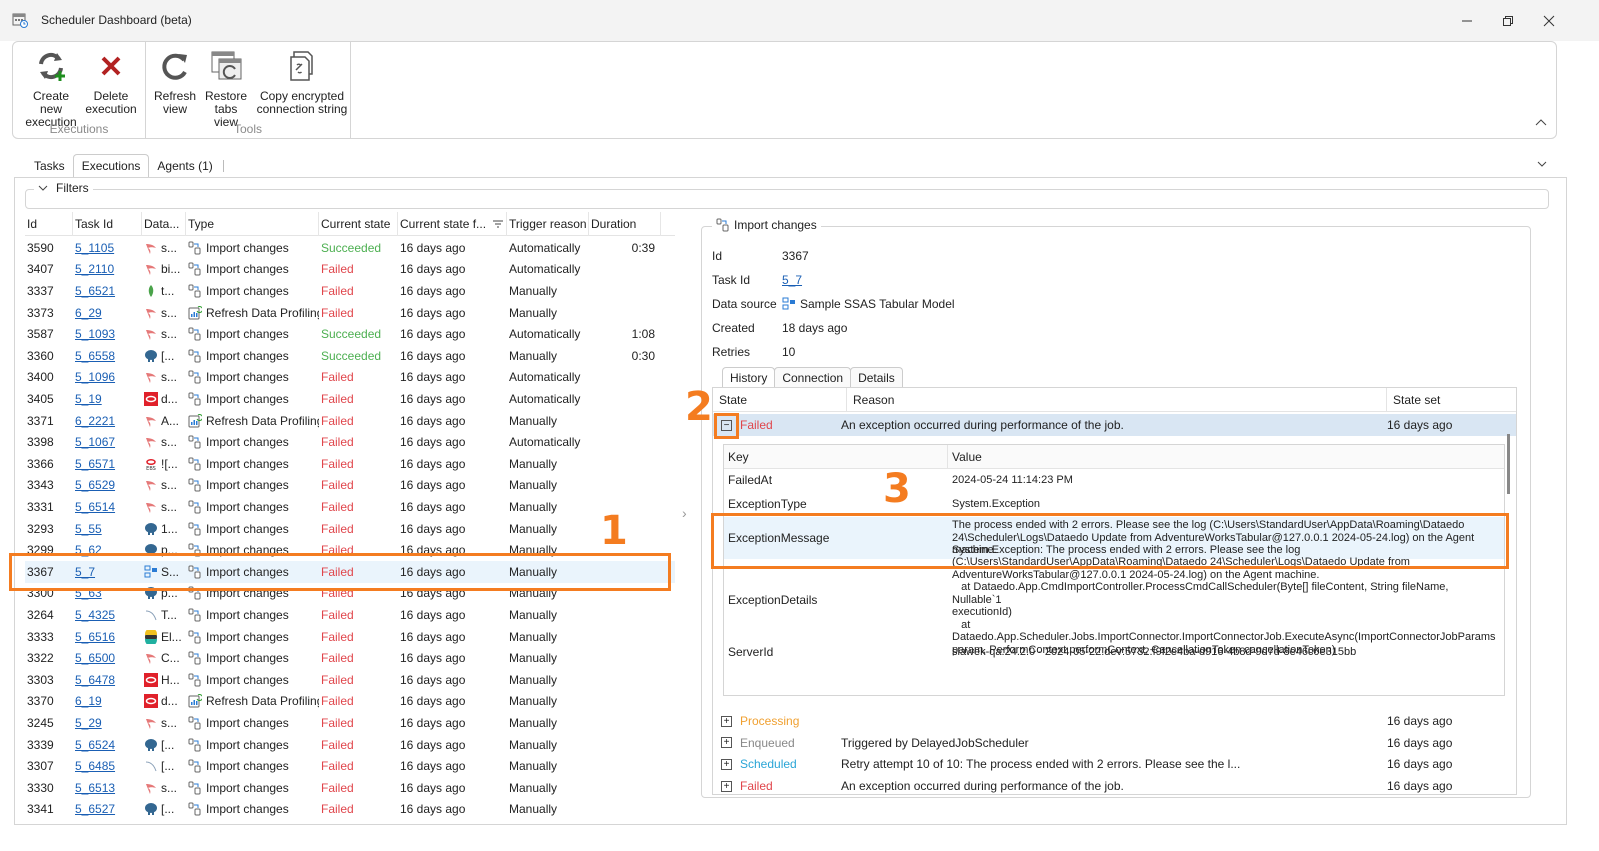 The width and height of the screenshot is (1599, 851). Describe the element at coordinates (49, 166) in the screenshot. I see `tab-tasks: Tasks` at that location.